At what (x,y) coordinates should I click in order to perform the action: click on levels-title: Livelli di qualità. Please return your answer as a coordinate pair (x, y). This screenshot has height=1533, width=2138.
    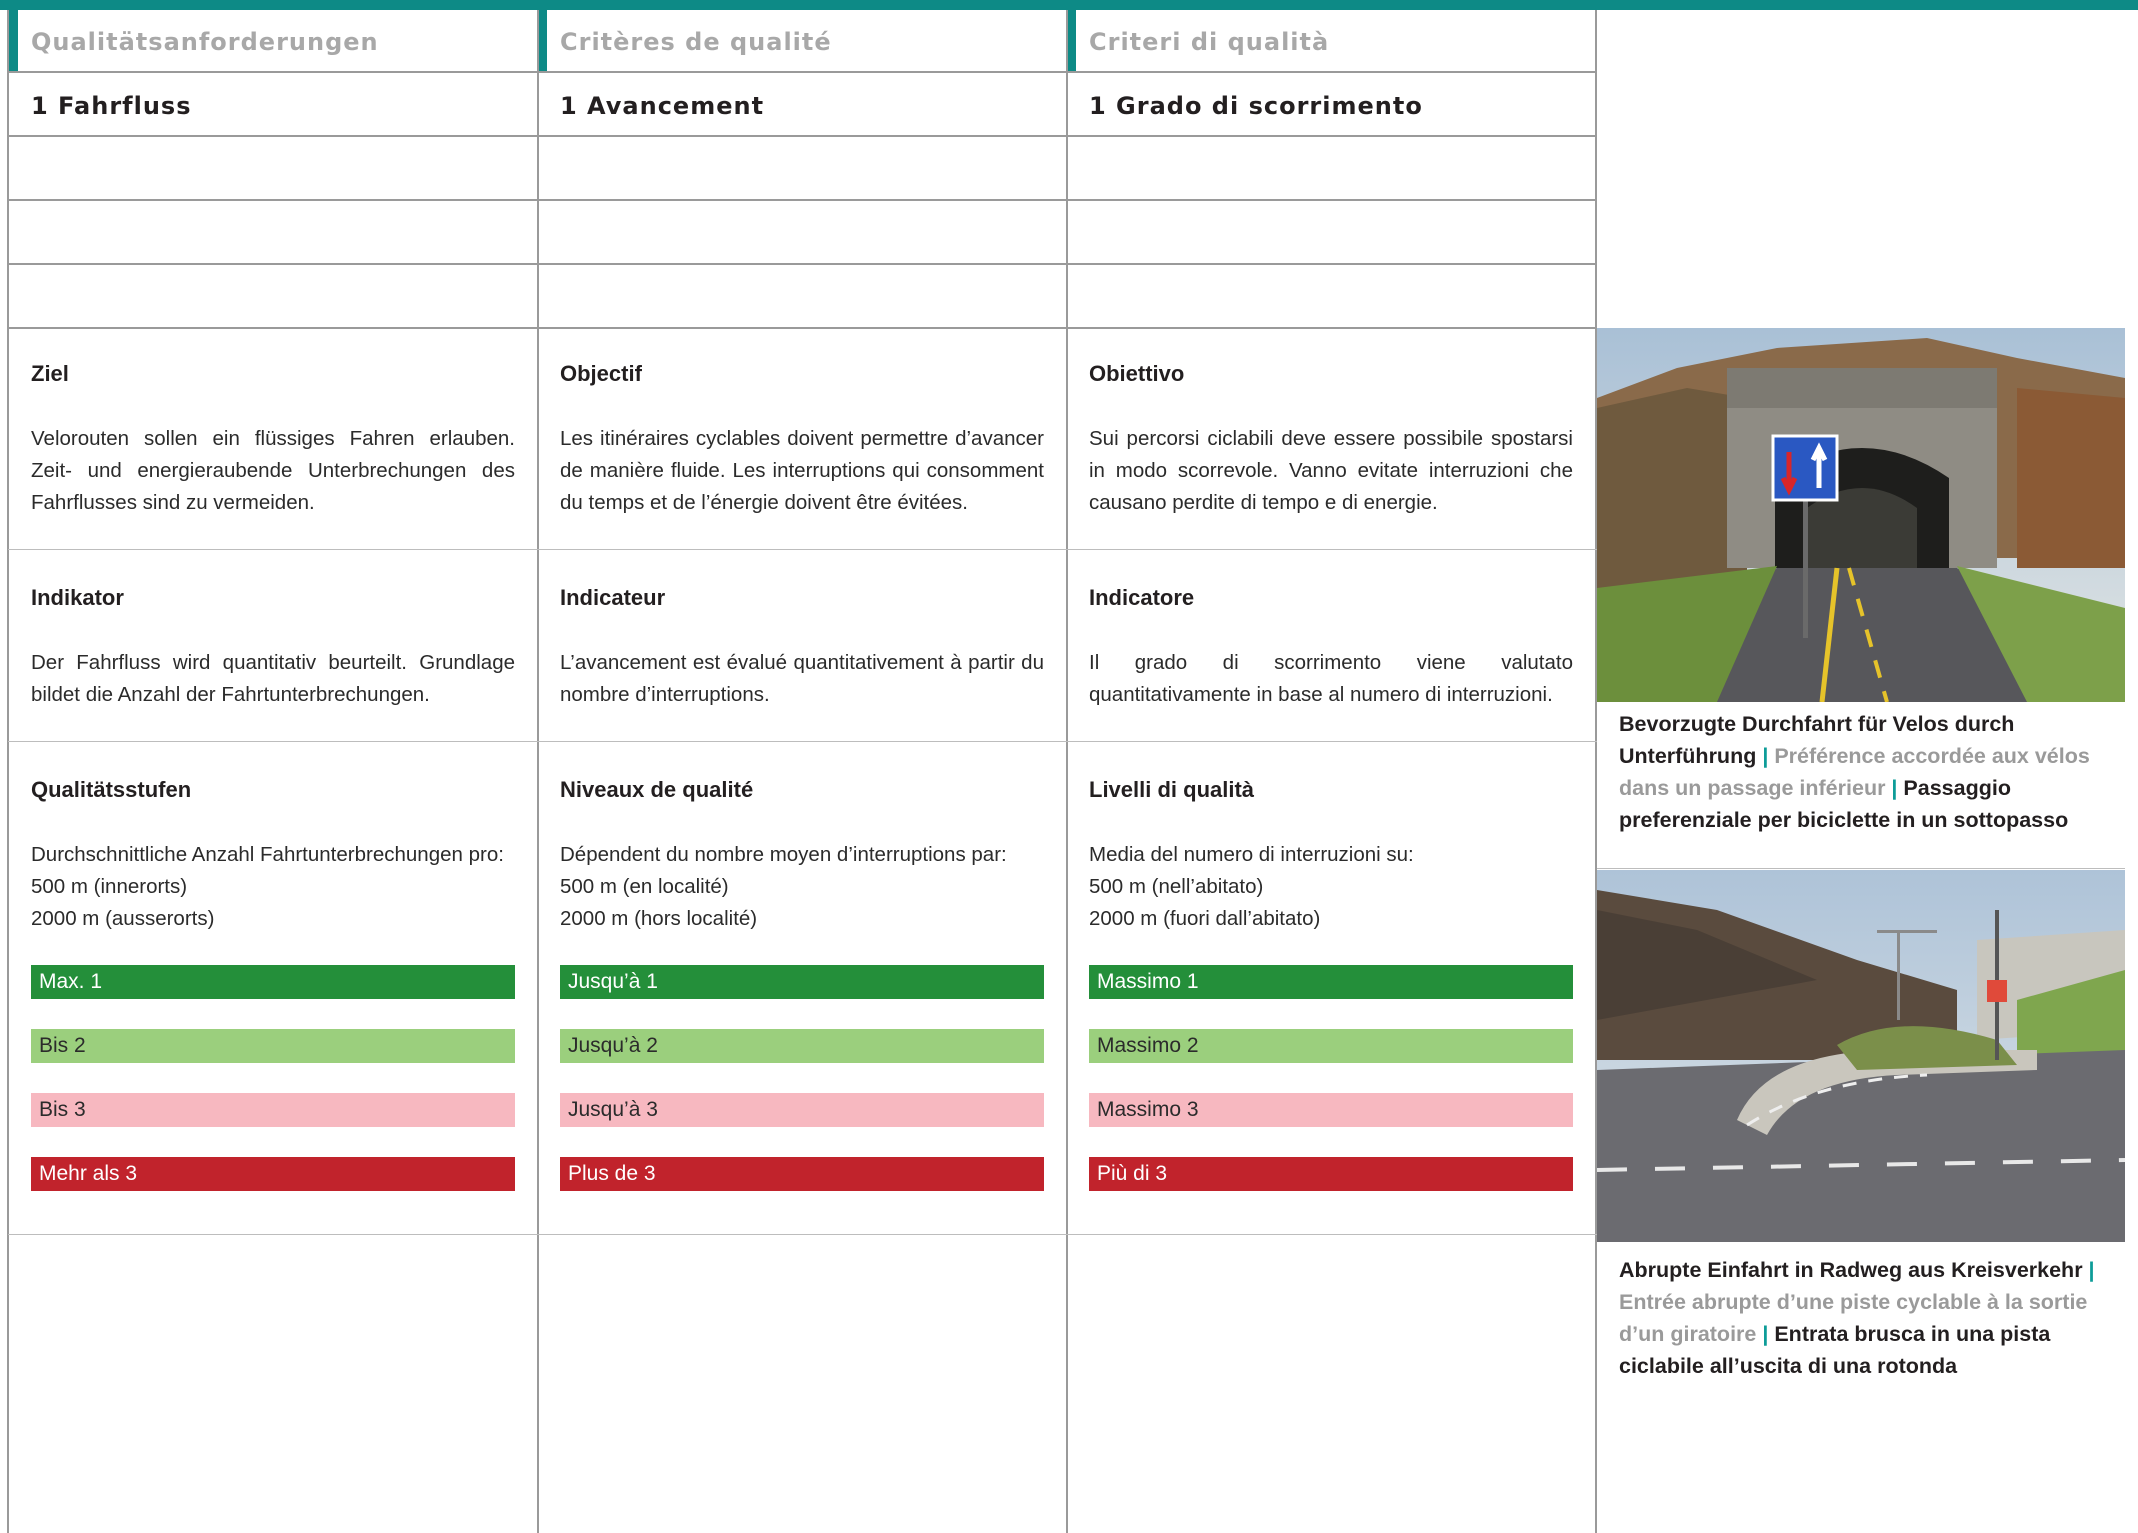
    Looking at the image, I should click on (1172, 789).